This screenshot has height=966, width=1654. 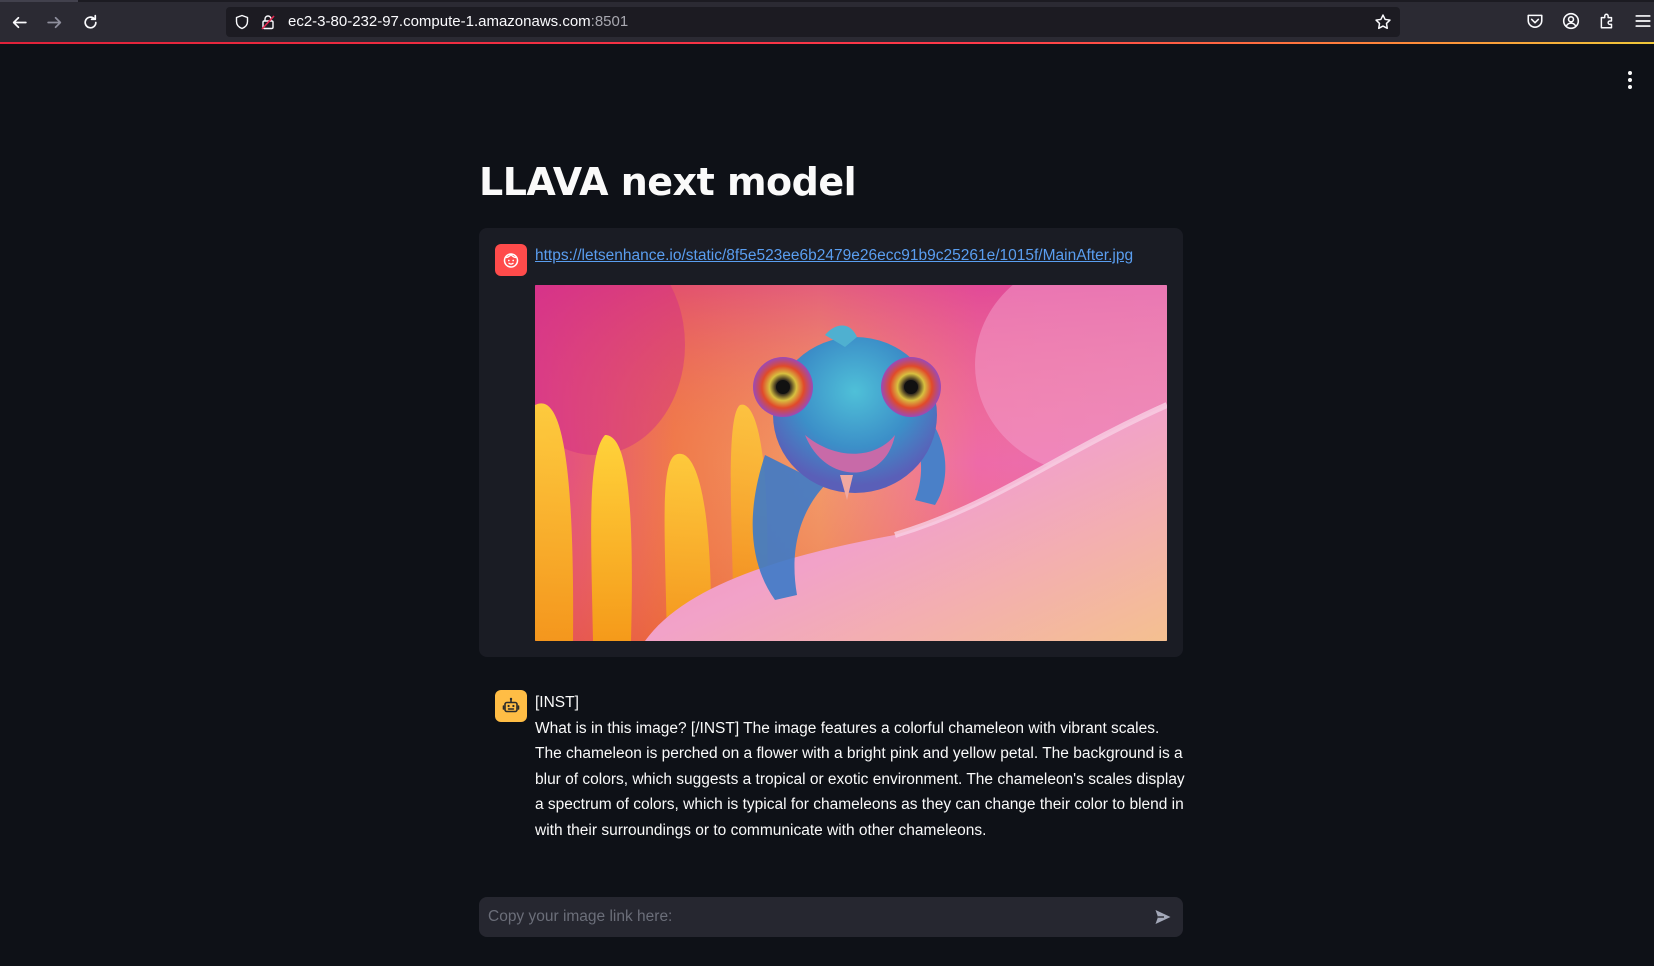 What do you see at coordinates (668, 182) in the screenshot?
I see `page-title: LLAVA next model` at bounding box center [668, 182].